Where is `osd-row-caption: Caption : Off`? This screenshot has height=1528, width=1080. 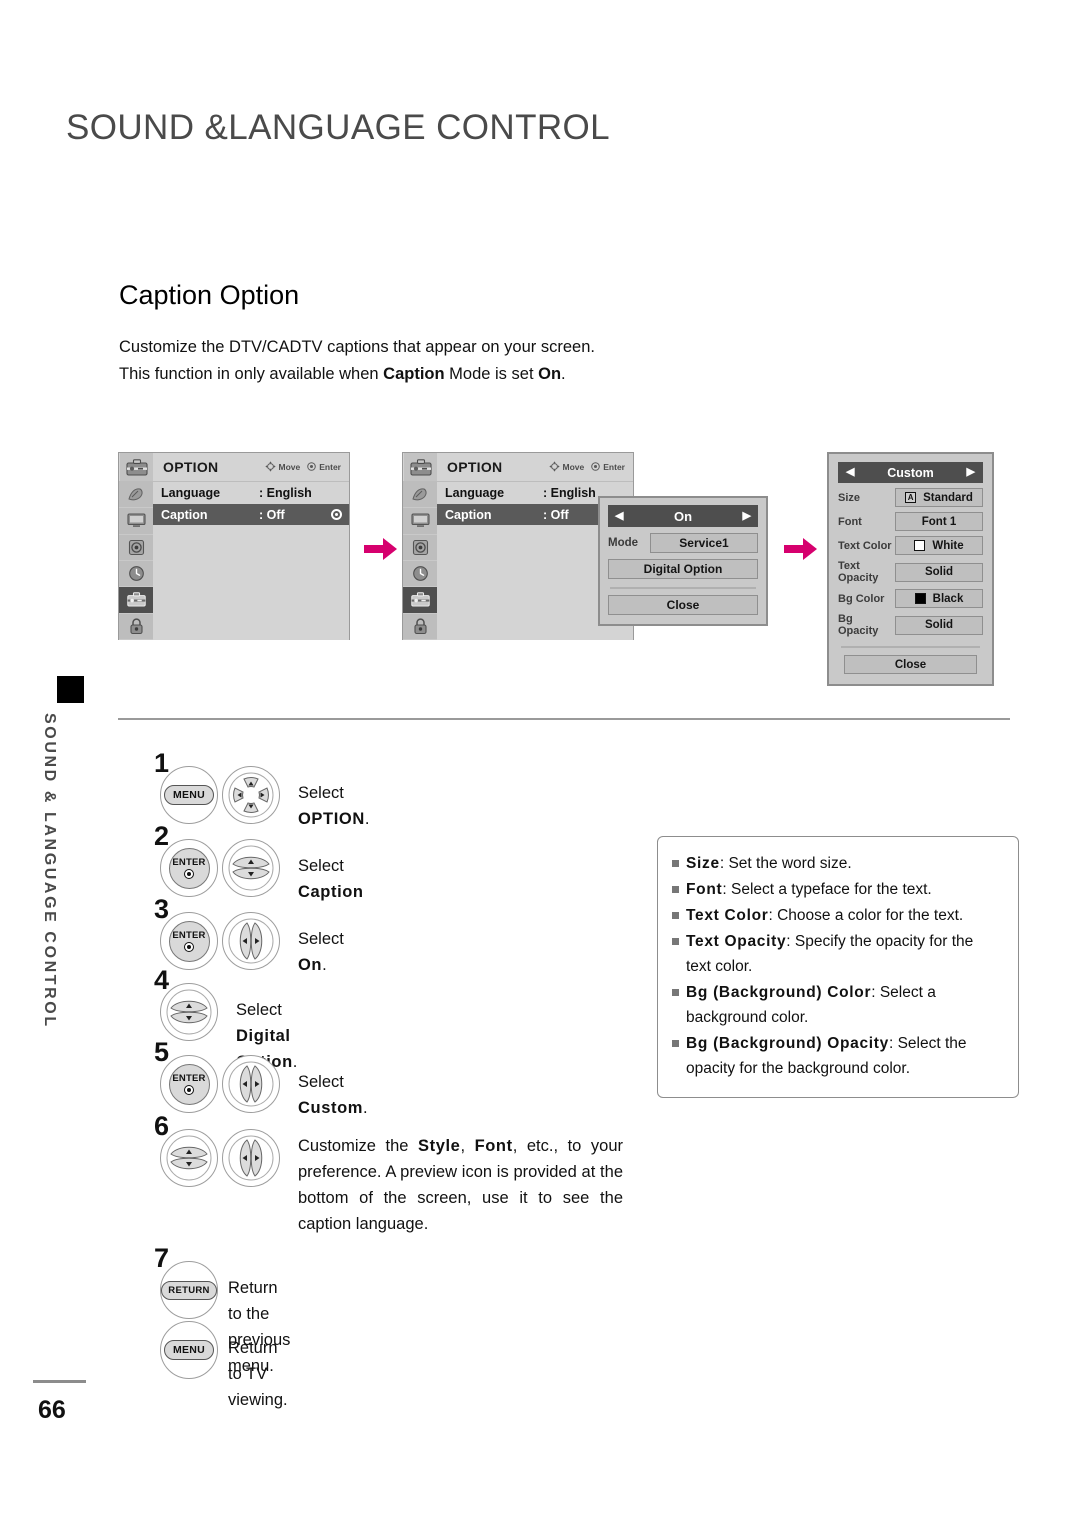
osd-row-caption: Caption : Off is located at coordinates (251, 514).